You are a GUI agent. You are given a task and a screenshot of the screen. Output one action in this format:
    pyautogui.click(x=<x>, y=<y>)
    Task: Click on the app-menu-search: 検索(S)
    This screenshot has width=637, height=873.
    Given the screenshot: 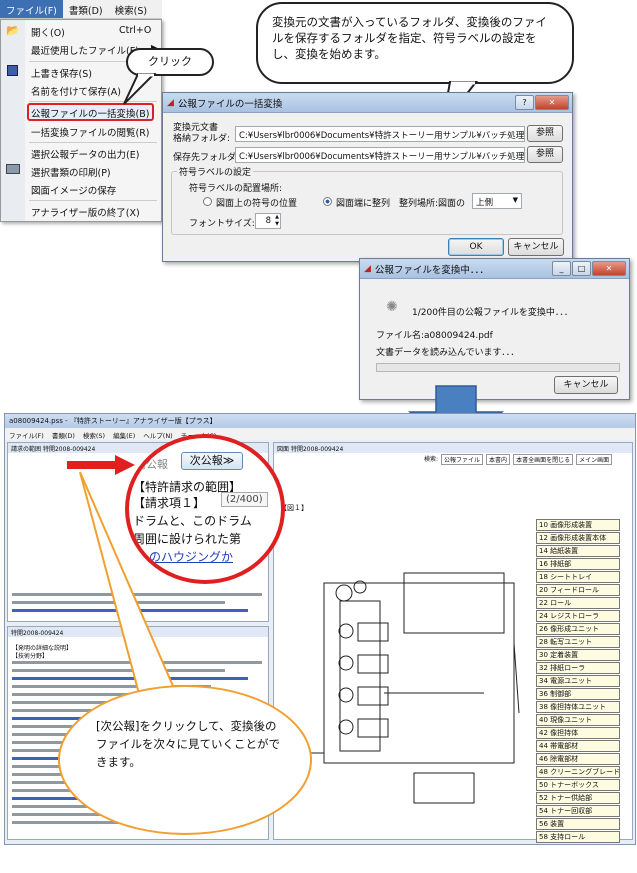 What is the action you would take?
    pyautogui.click(x=94, y=435)
    